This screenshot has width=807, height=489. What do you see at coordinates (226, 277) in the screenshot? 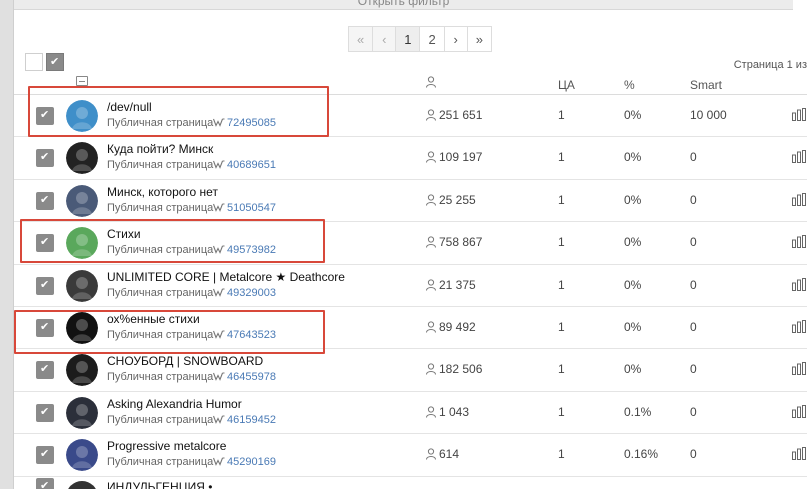
I see `community-name: UNLIMITED CORE | Metalcore ★ Deathcore` at bounding box center [226, 277].